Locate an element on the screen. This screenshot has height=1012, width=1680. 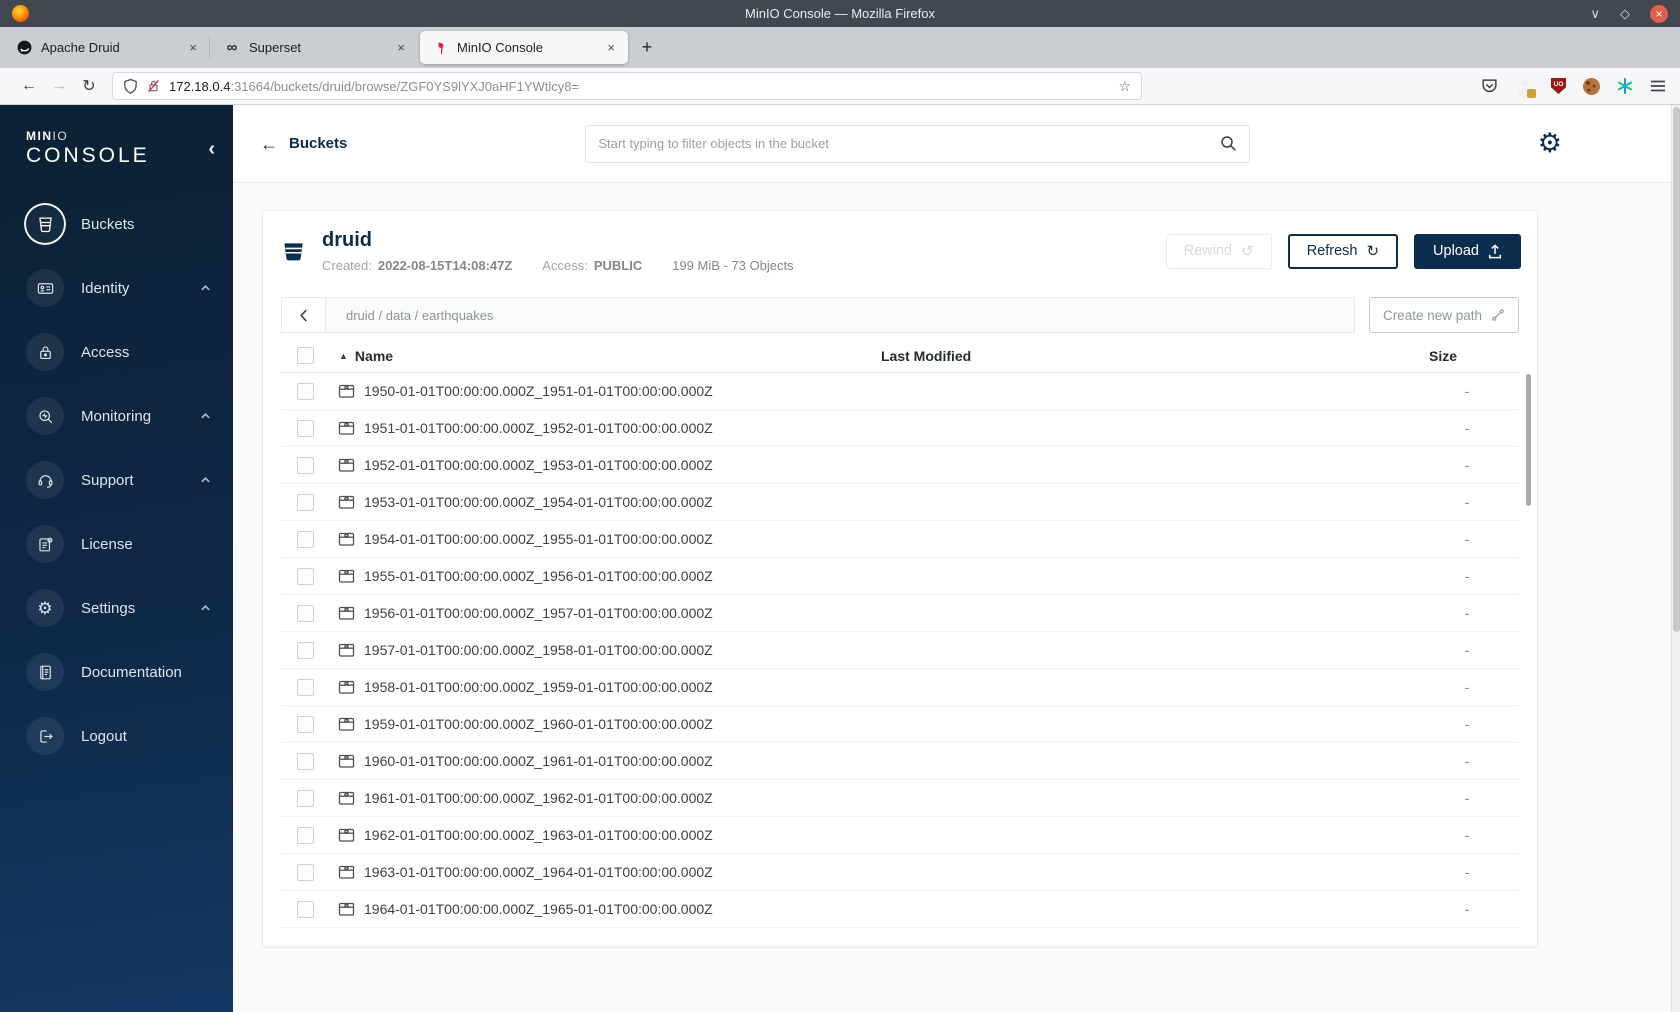
rewind-button: Rewind ↺ is located at coordinates (1218, 251).